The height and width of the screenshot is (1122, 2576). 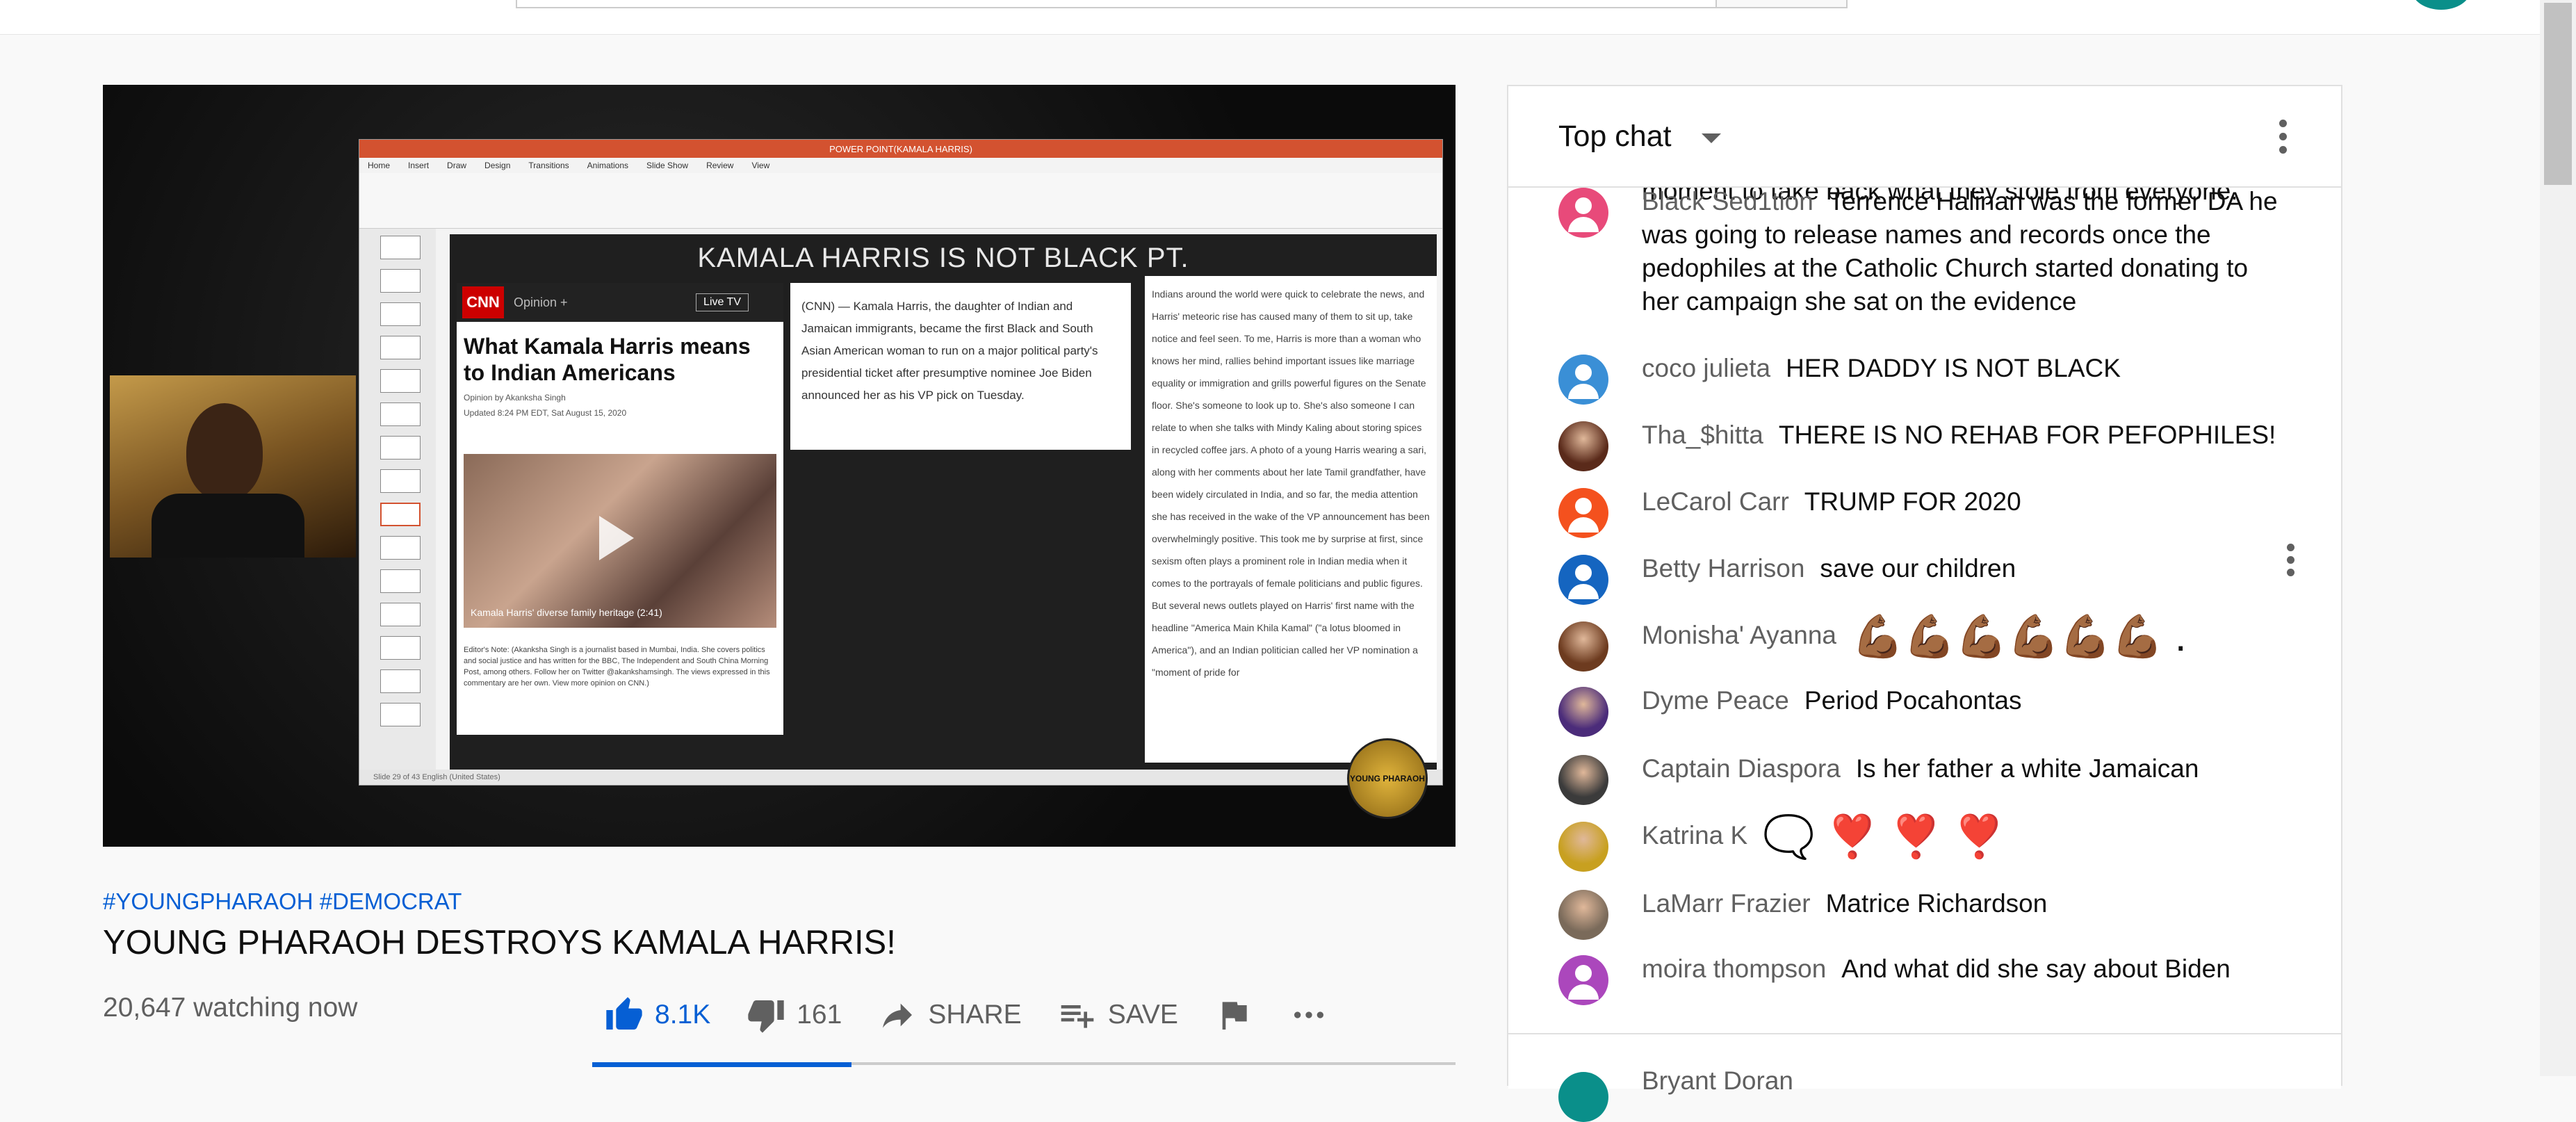 I want to click on cnn-byline: Opinion by Akanksha Singh, so click(x=515, y=398).